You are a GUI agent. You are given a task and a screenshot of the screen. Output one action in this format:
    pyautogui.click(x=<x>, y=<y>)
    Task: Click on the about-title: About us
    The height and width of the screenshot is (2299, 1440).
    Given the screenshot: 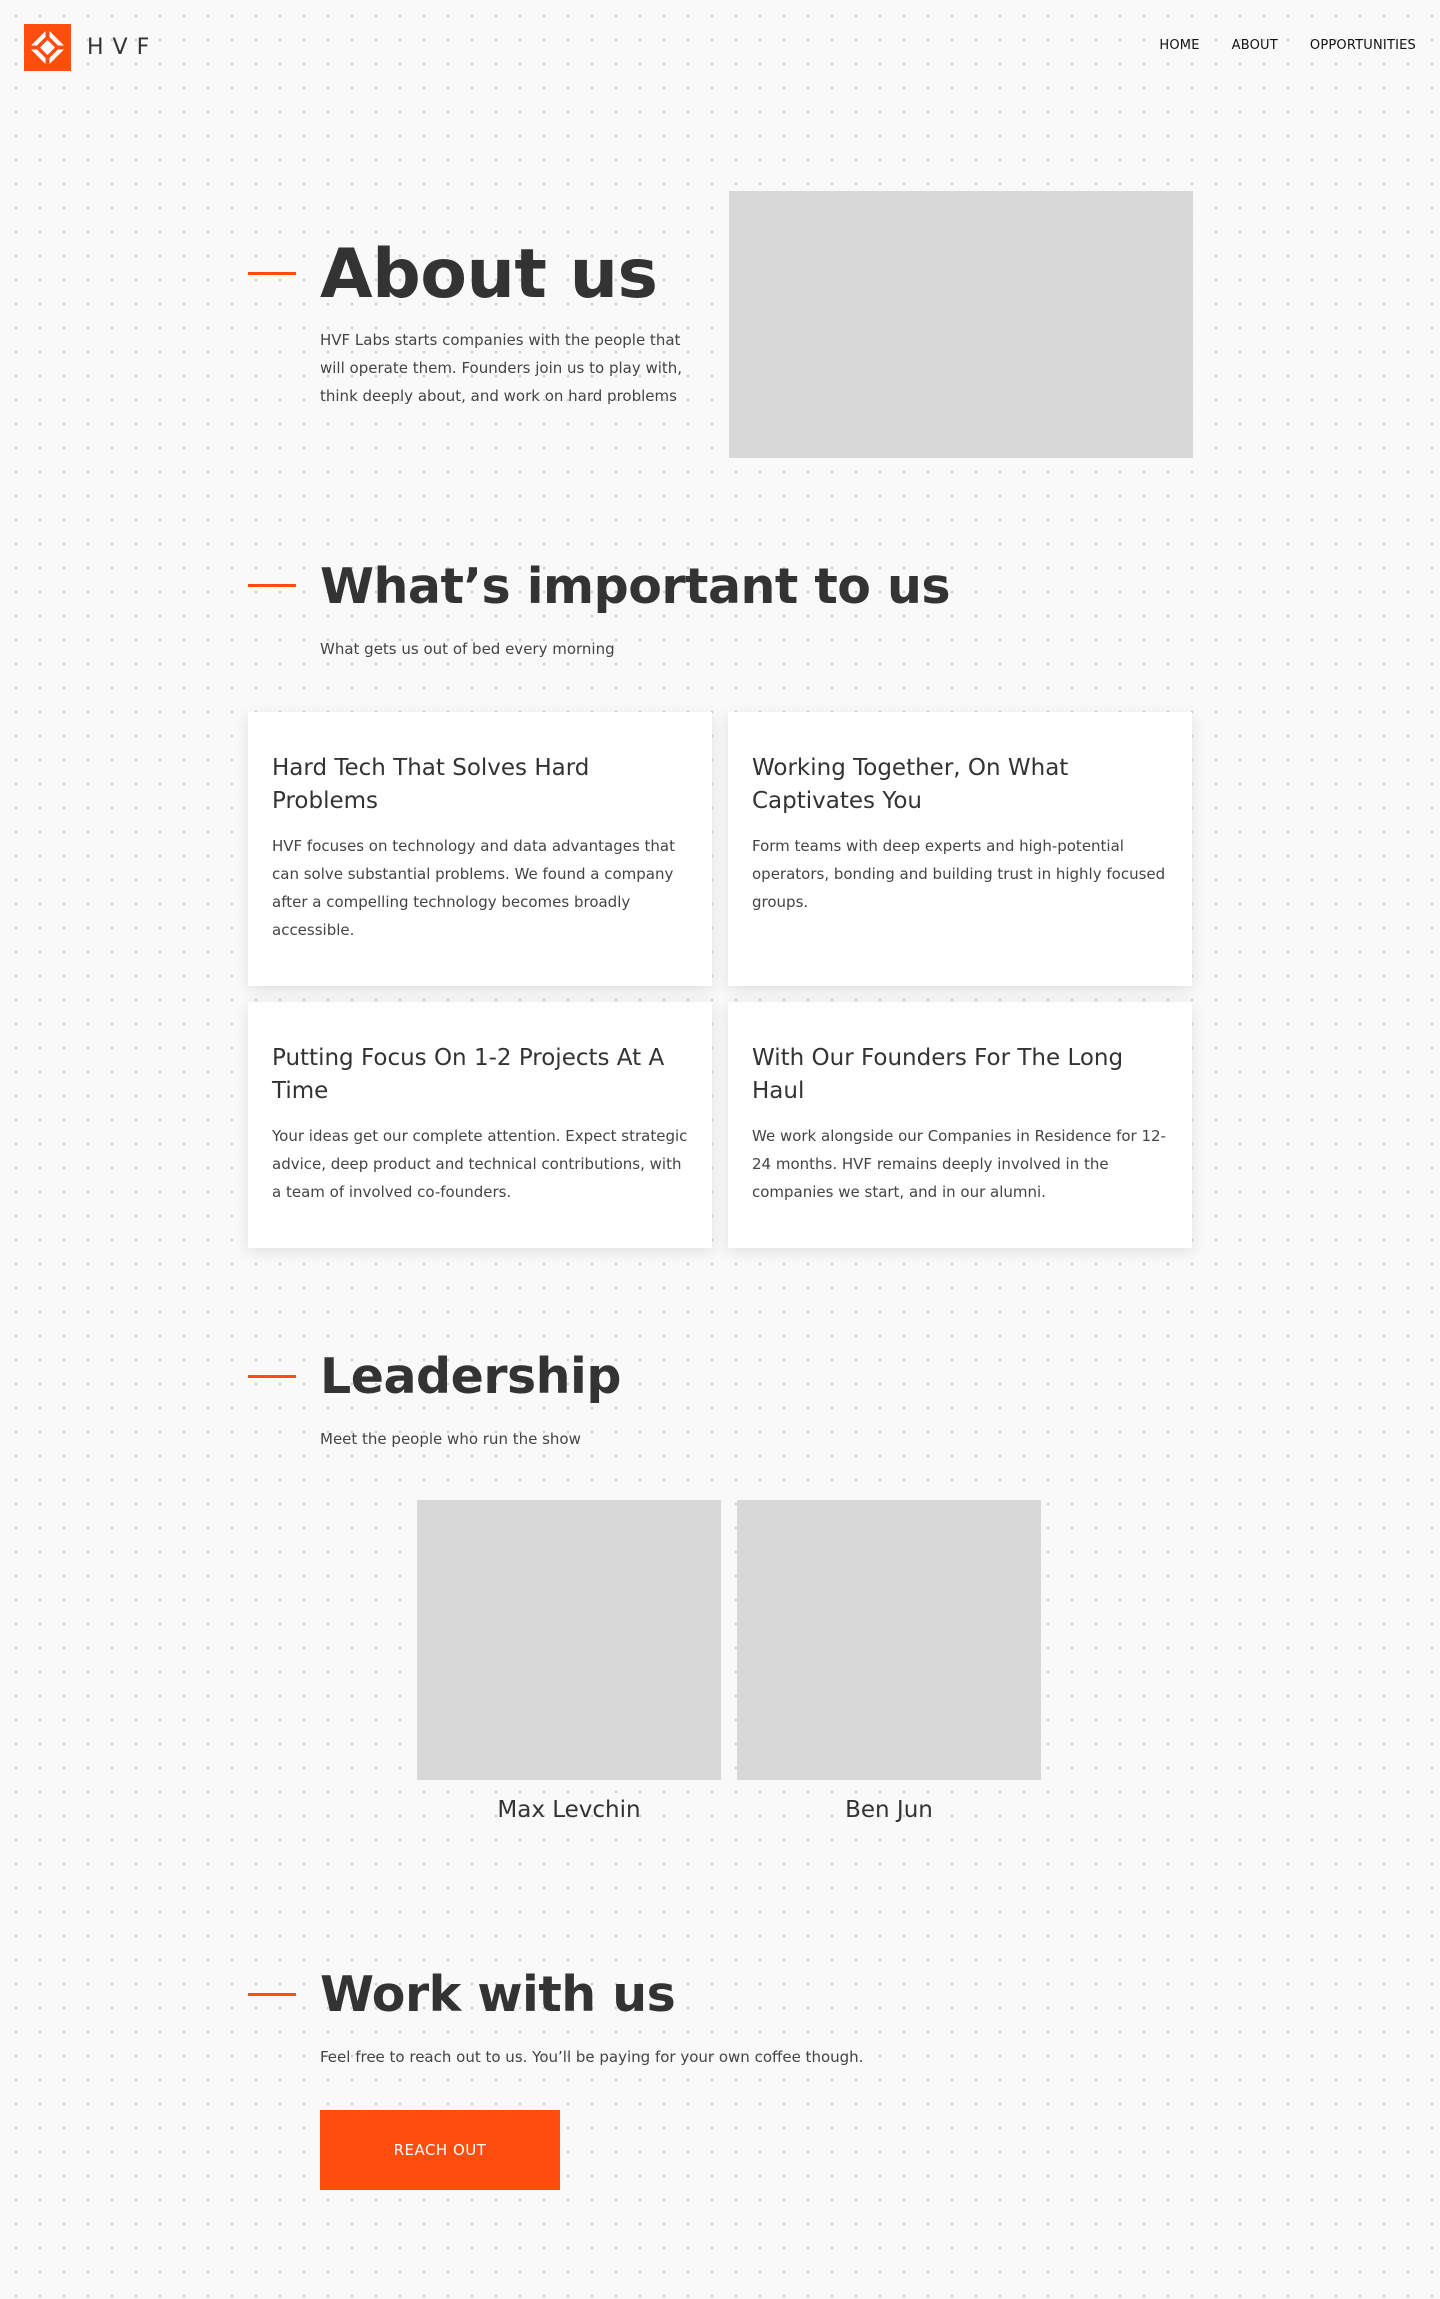 What is the action you would take?
    pyautogui.click(x=489, y=274)
    